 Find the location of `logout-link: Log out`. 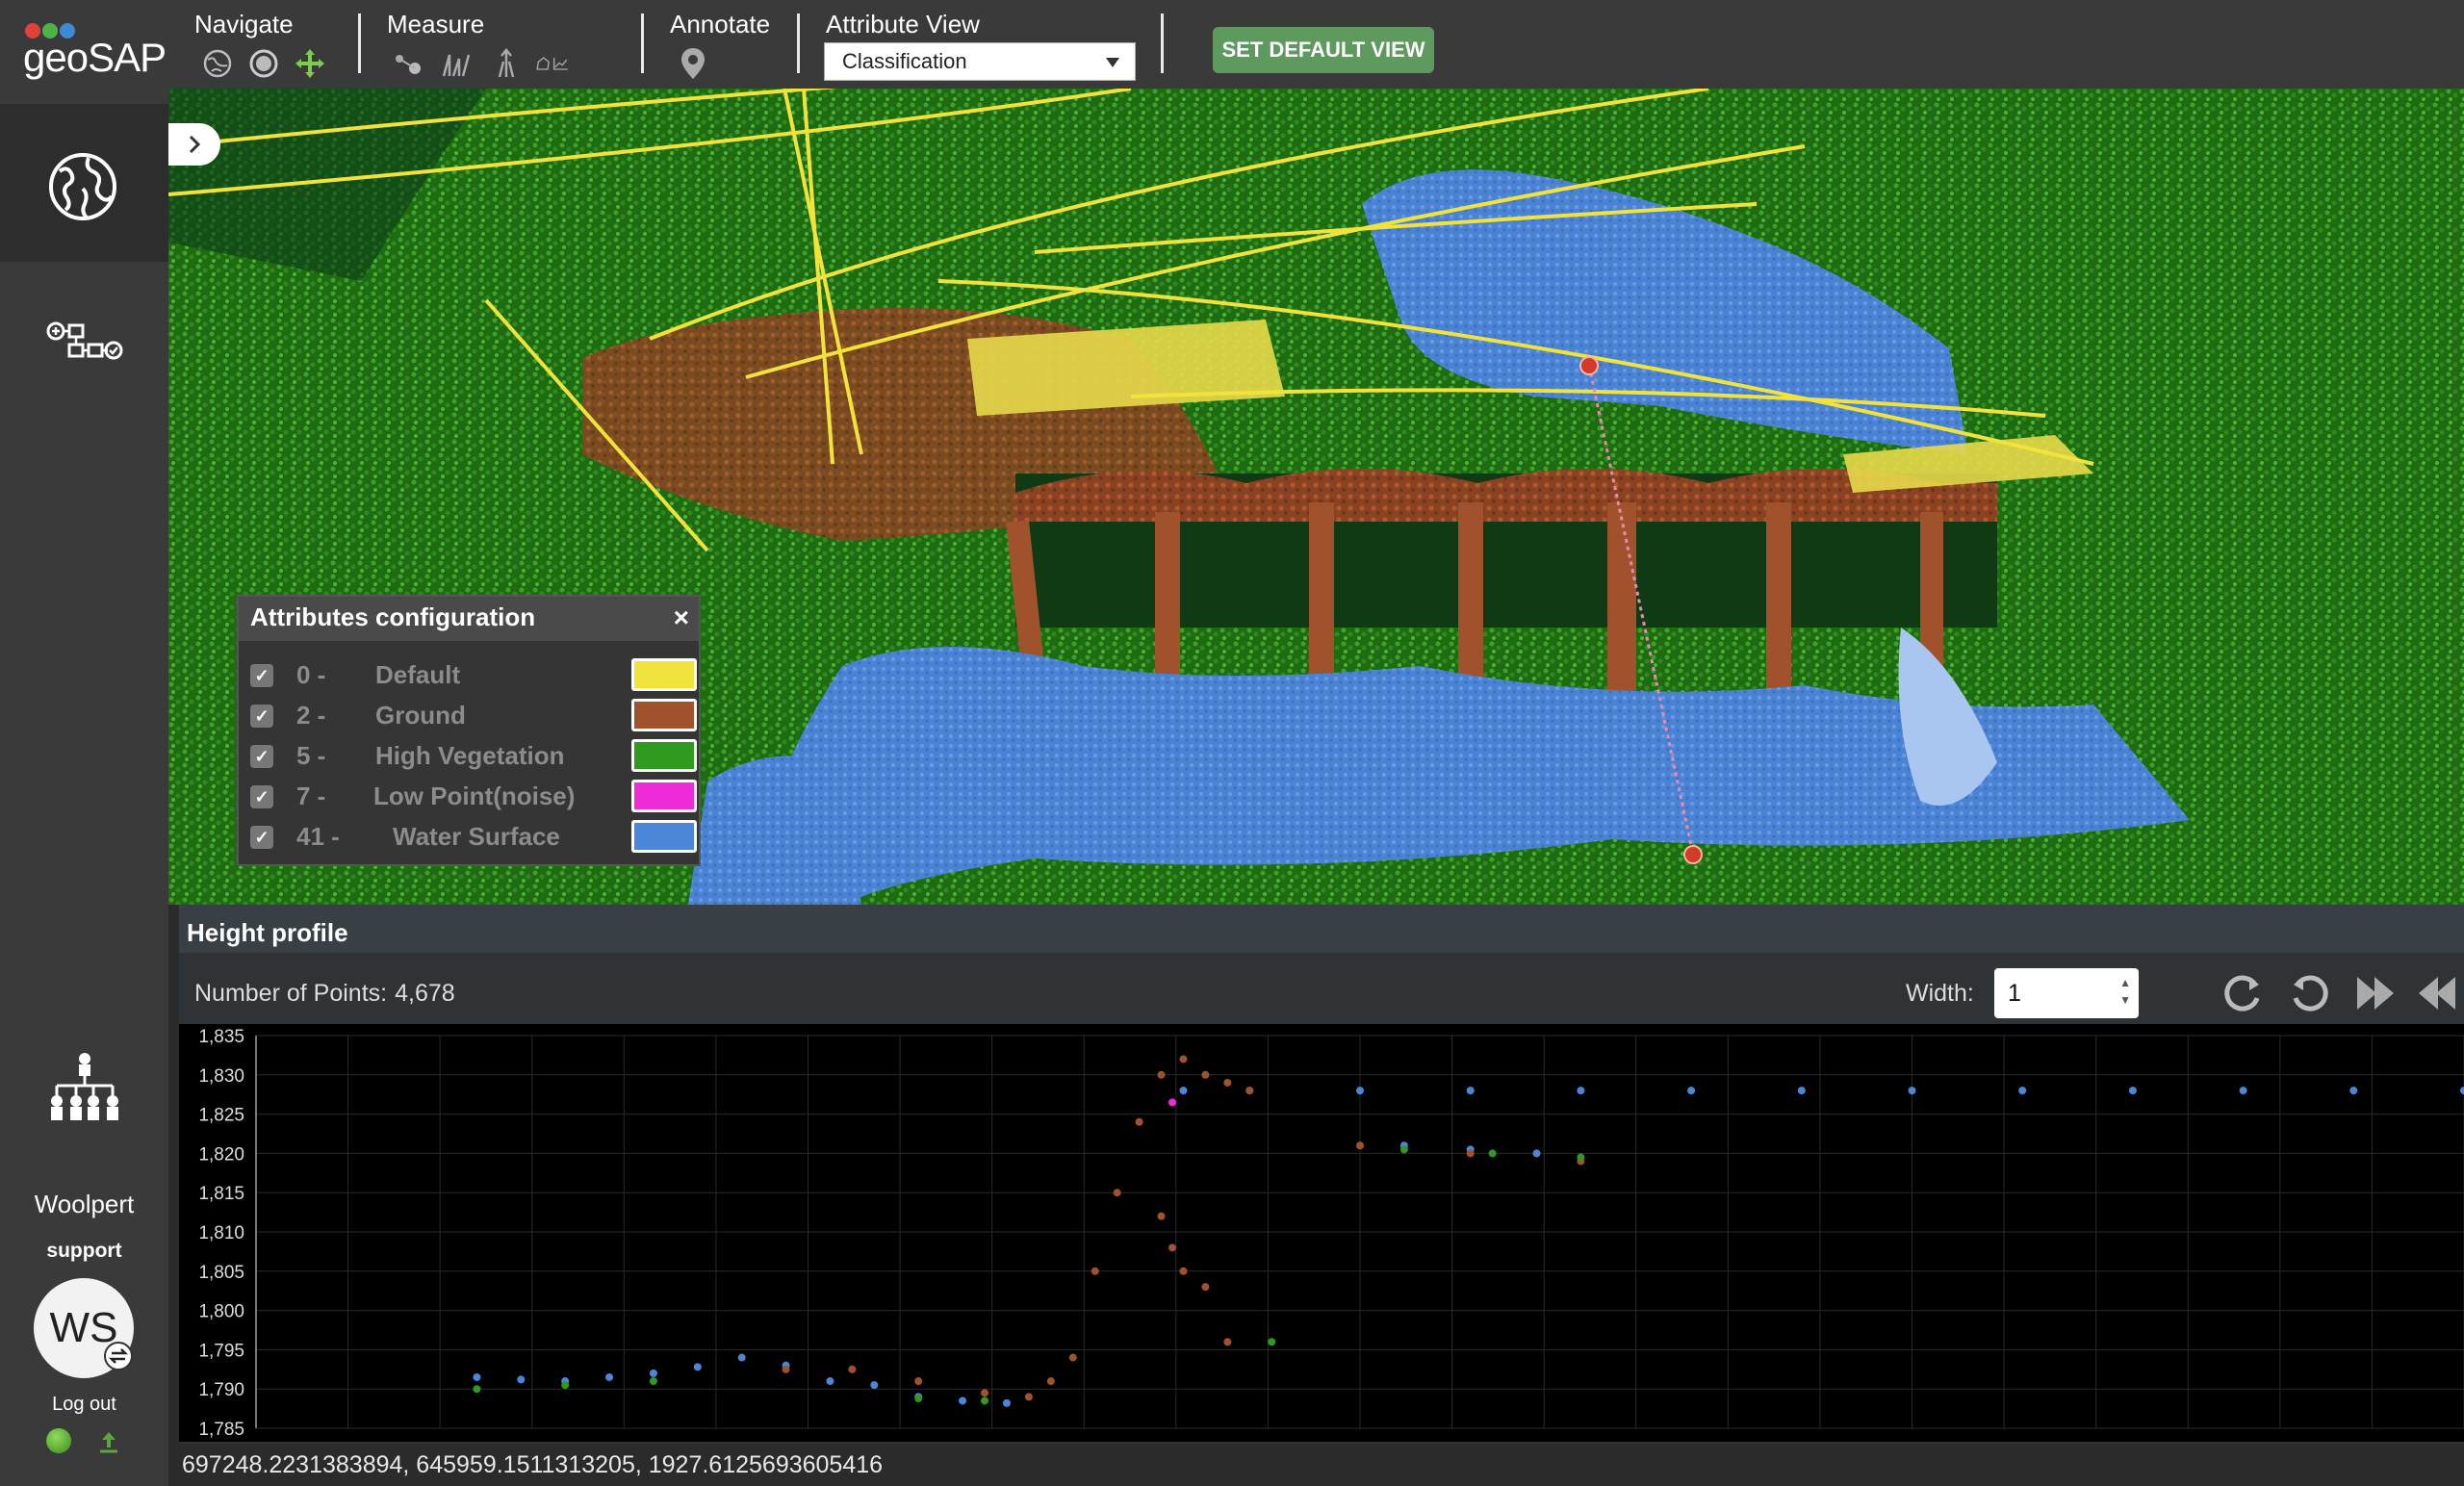

logout-link: Log out is located at coordinates (84, 1405).